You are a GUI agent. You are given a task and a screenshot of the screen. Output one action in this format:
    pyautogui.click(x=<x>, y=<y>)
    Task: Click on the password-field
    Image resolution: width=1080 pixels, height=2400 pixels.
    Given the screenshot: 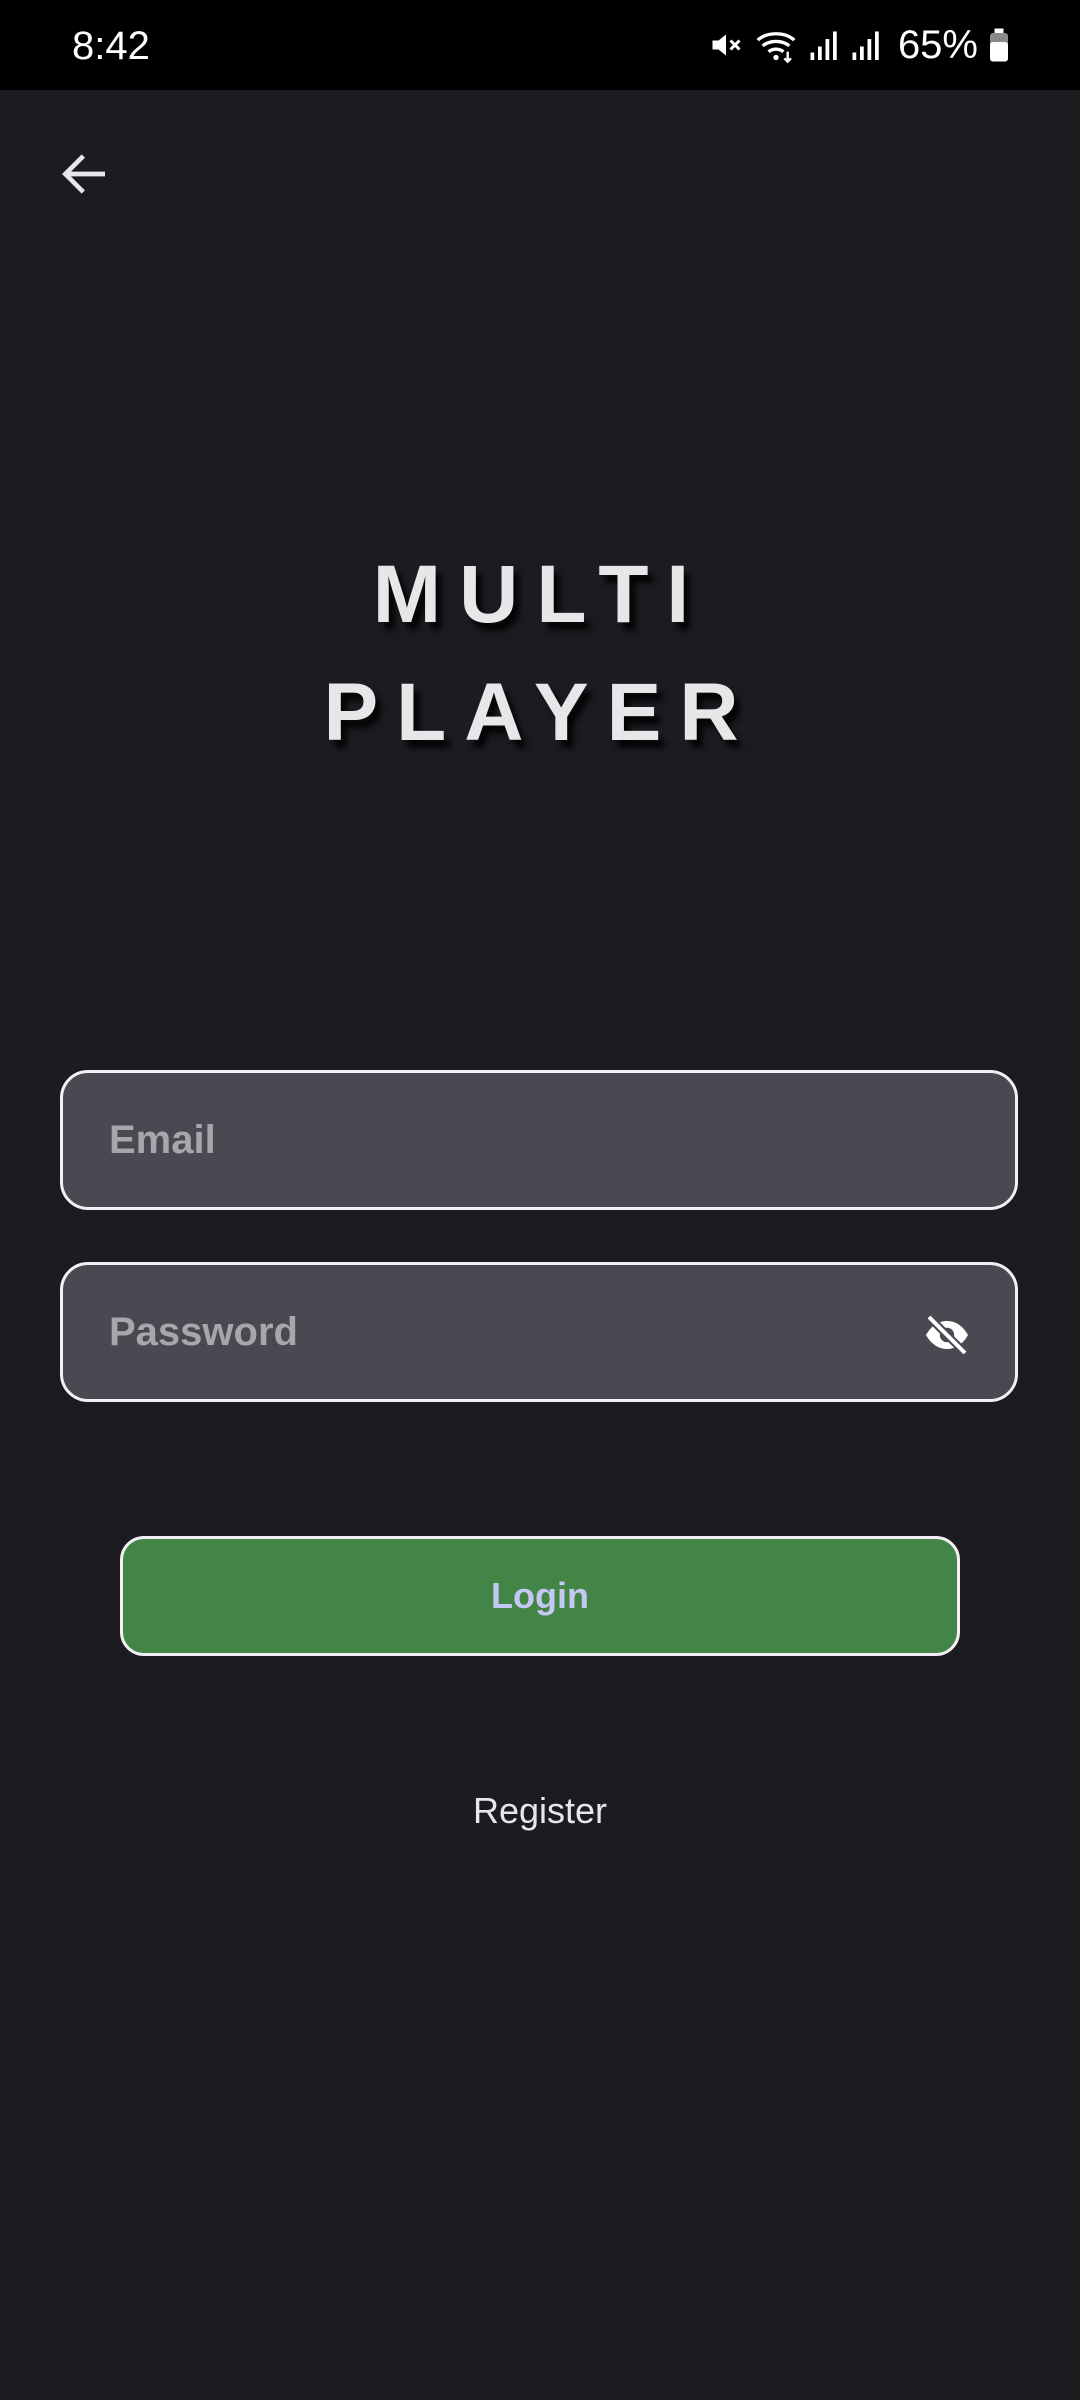 What is the action you would take?
    pyautogui.click(x=539, y=1332)
    